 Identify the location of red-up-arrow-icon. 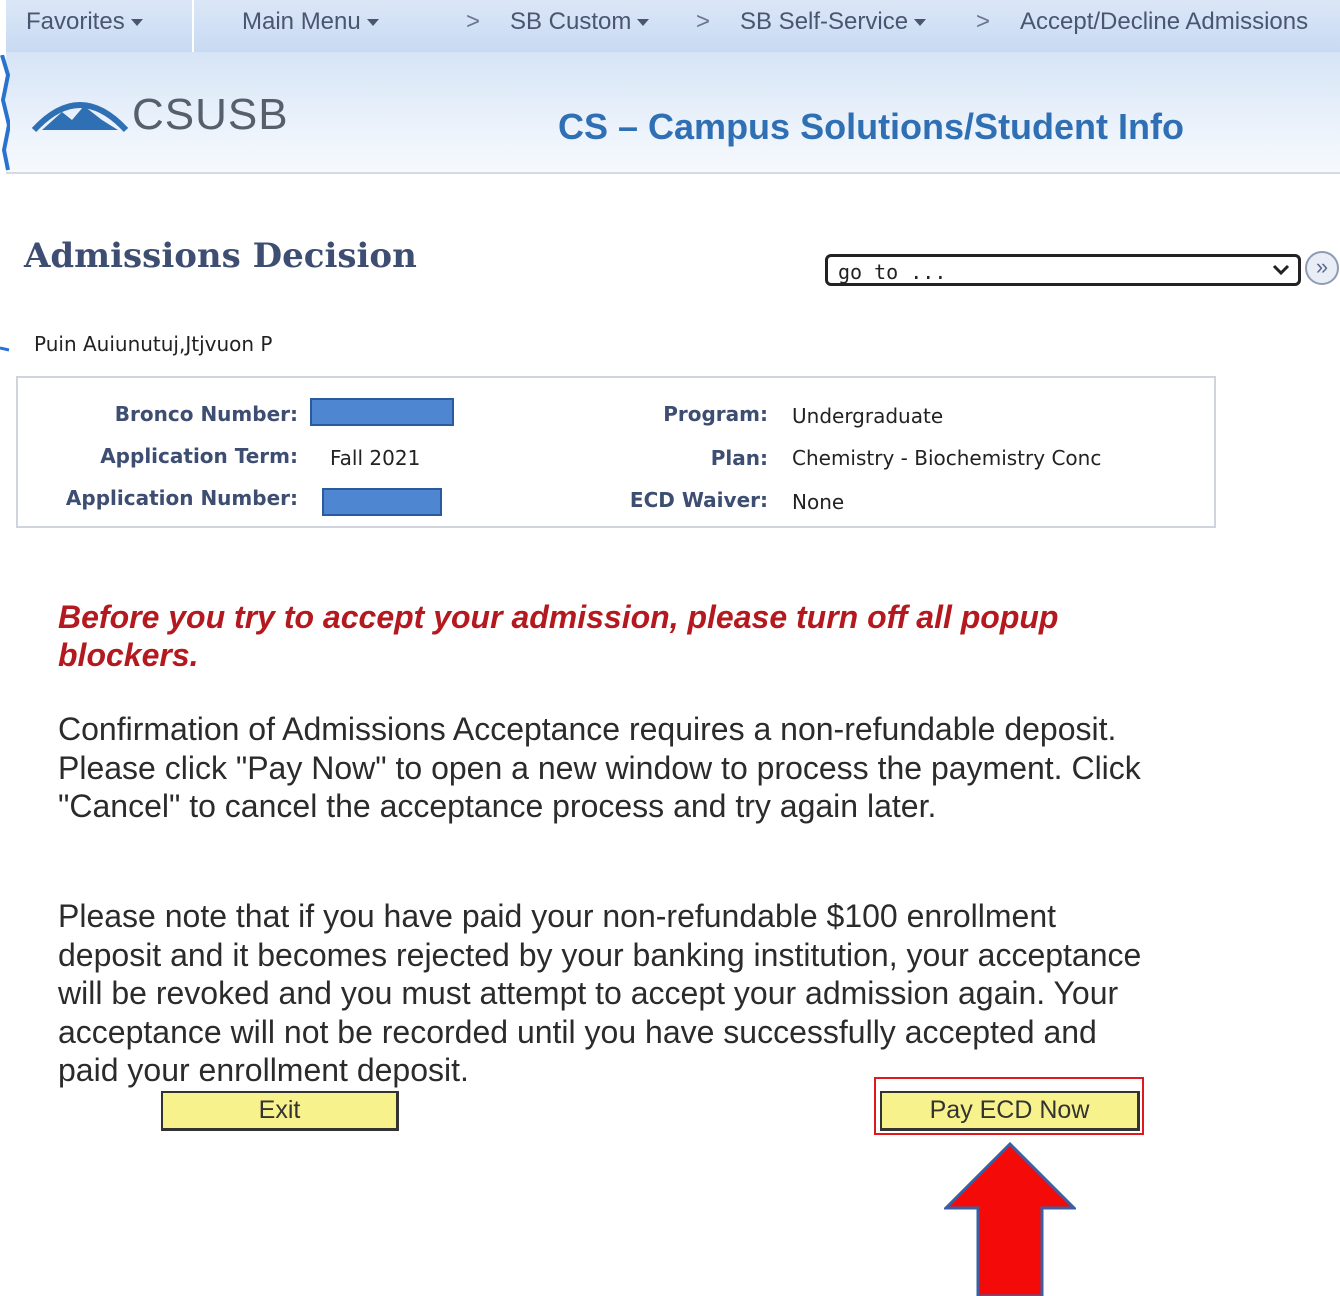
(1010, 1219).